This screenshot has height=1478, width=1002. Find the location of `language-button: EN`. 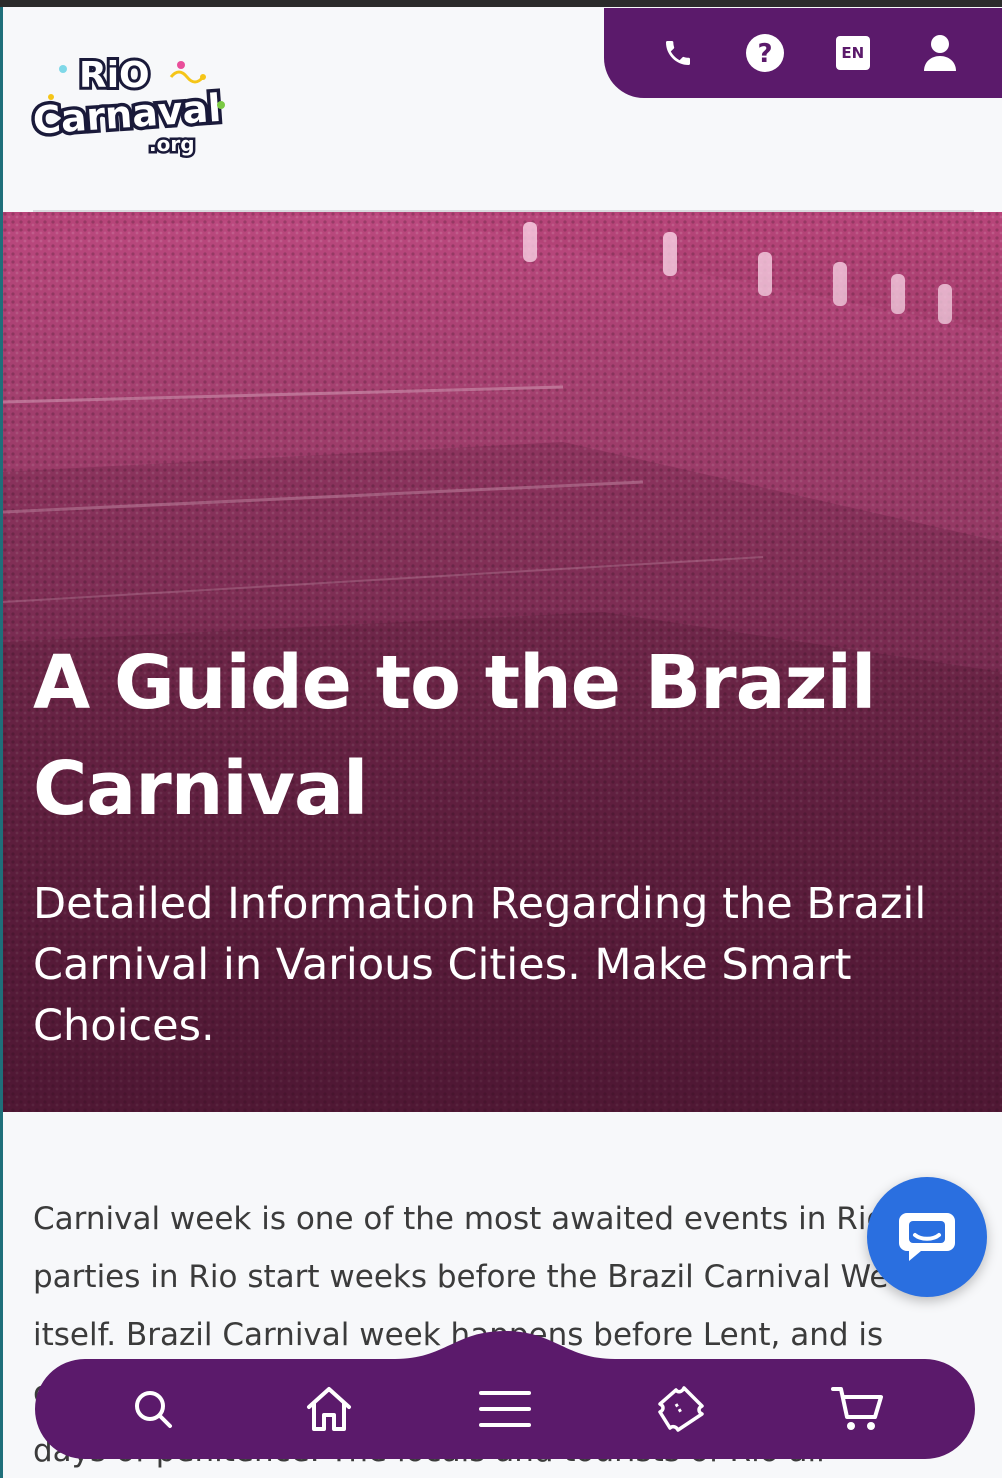

language-button: EN is located at coordinates (853, 53).